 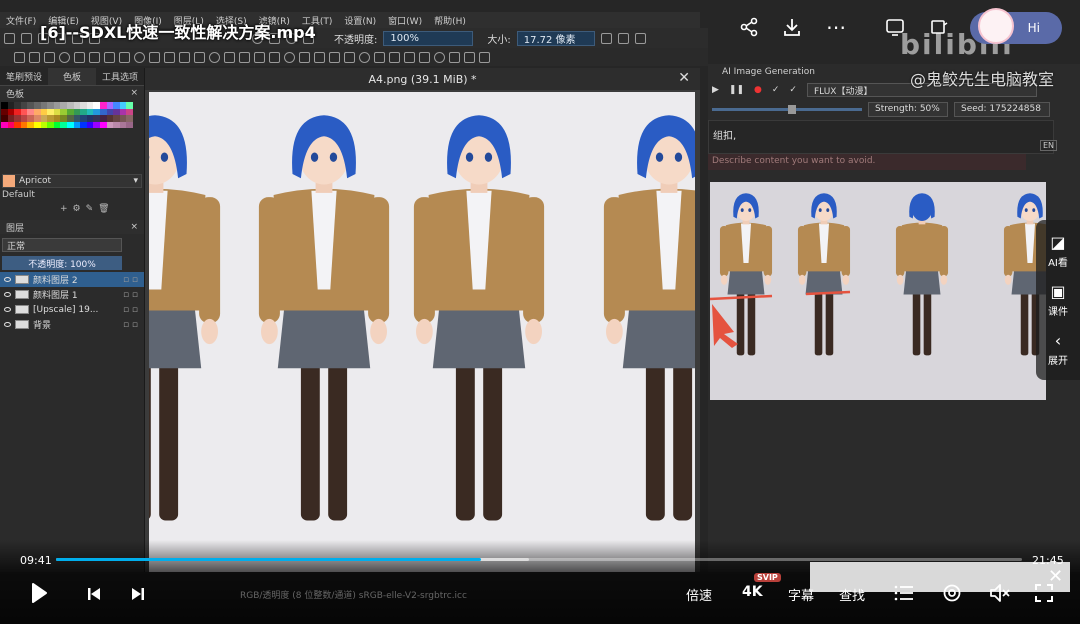 I want to click on color-palette, so click(x=70, y=115).